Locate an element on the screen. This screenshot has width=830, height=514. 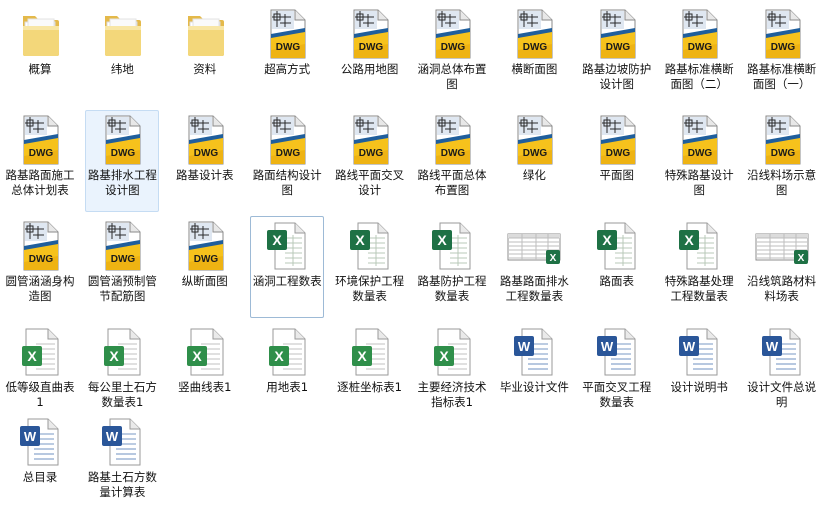
file-item: DWG 路基设计表 is located at coordinates (205, 161).